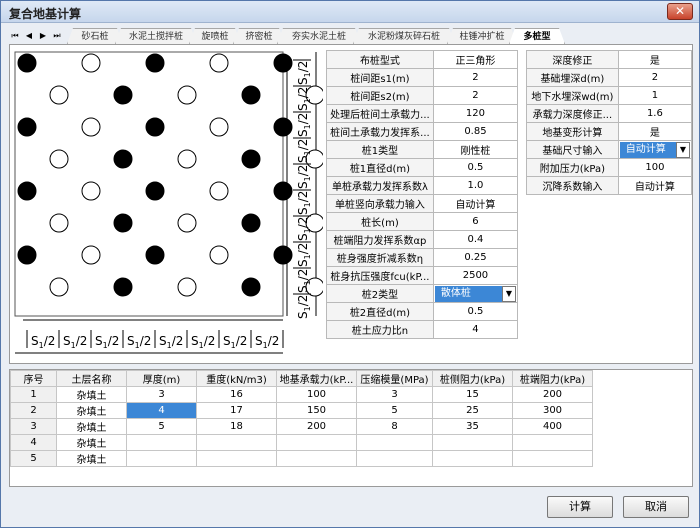  Describe the element at coordinates (161, 410) in the screenshot. I see `table-cell: 4` at that location.